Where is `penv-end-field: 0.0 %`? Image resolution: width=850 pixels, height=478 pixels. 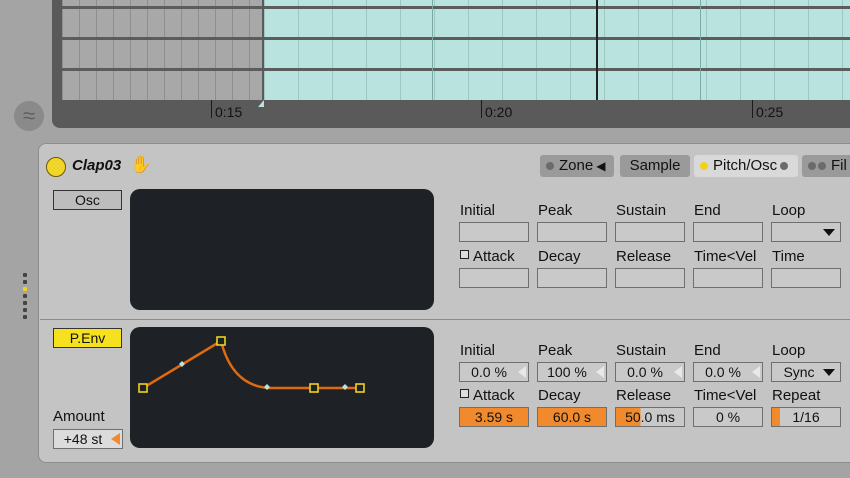 penv-end-field: 0.0 % is located at coordinates (728, 372).